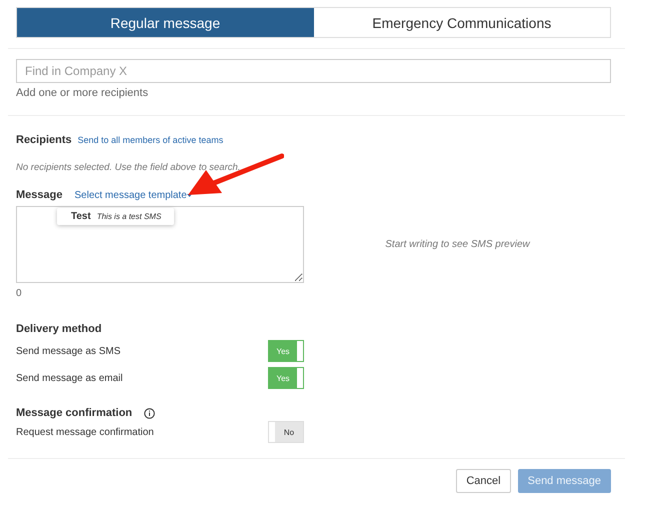 The width and height of the screenshot is (646, 510). I want to click on sms-preview-text: Start writing to see SMS preview, so click(457, 244).